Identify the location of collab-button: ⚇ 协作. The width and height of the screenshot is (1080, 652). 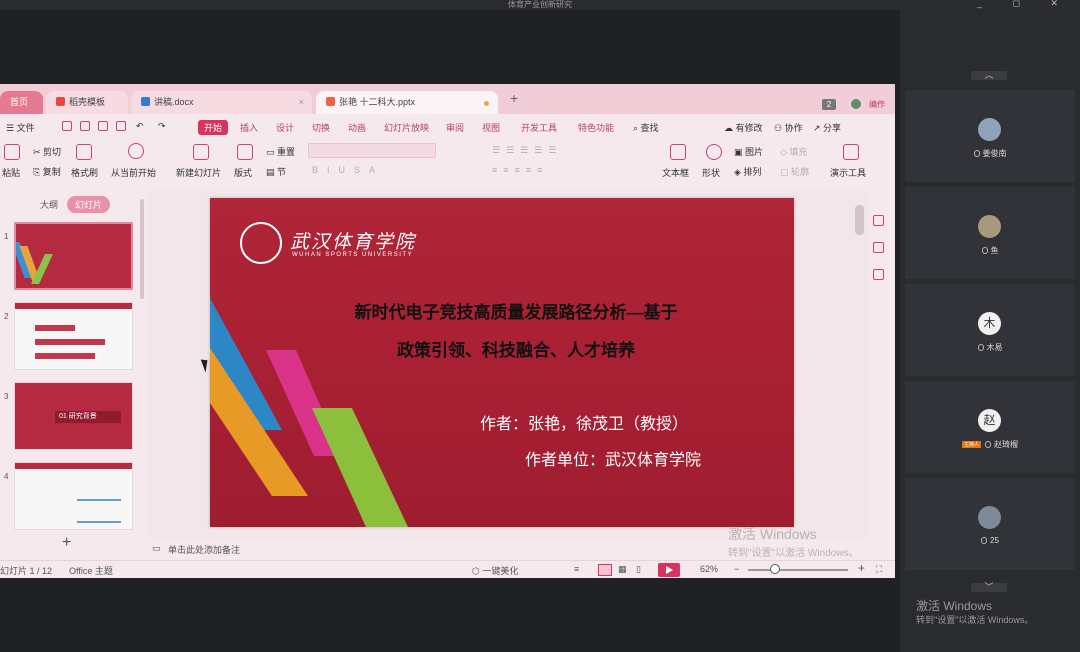
(788, 127).